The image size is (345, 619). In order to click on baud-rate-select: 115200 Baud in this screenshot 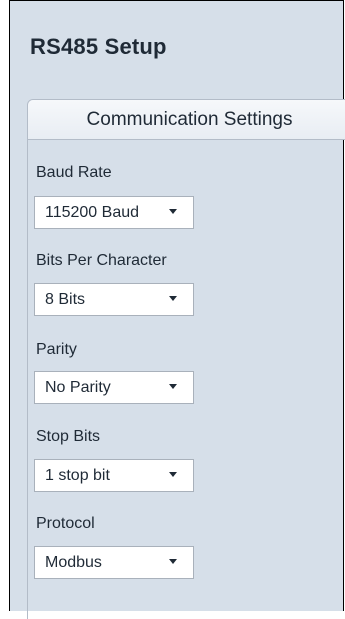, I will do `click(114, 212)`.